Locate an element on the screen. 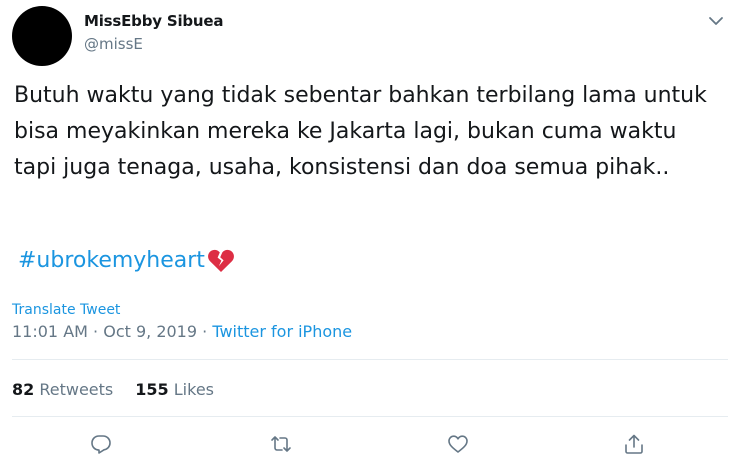 The image size is (740, 472). retweet-button is located at coordinates (281, 446).